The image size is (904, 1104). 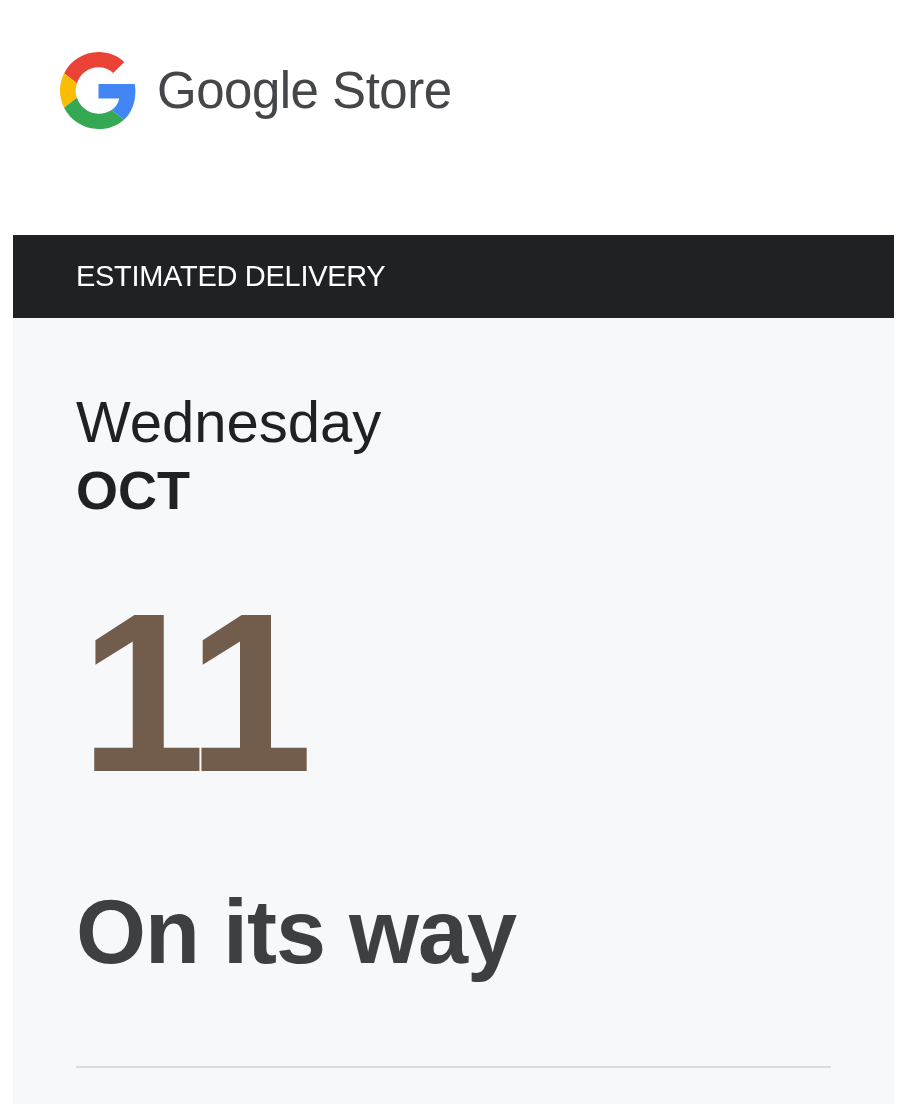 I want to click on g-logo-icon, so click(x=98, y=90).